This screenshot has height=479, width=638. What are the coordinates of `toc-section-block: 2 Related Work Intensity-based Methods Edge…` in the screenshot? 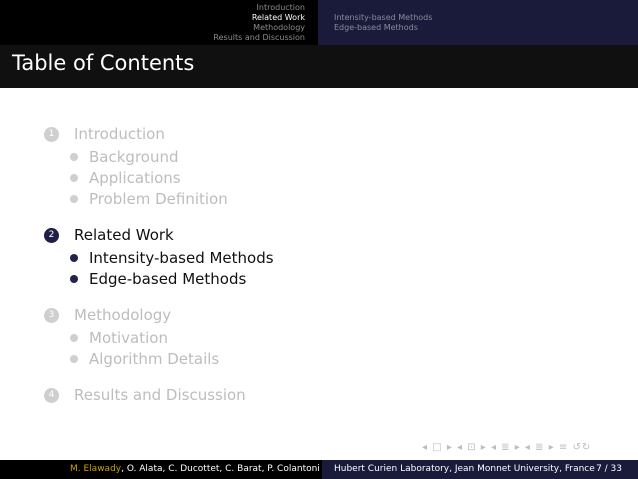 It's located at (159, 256).